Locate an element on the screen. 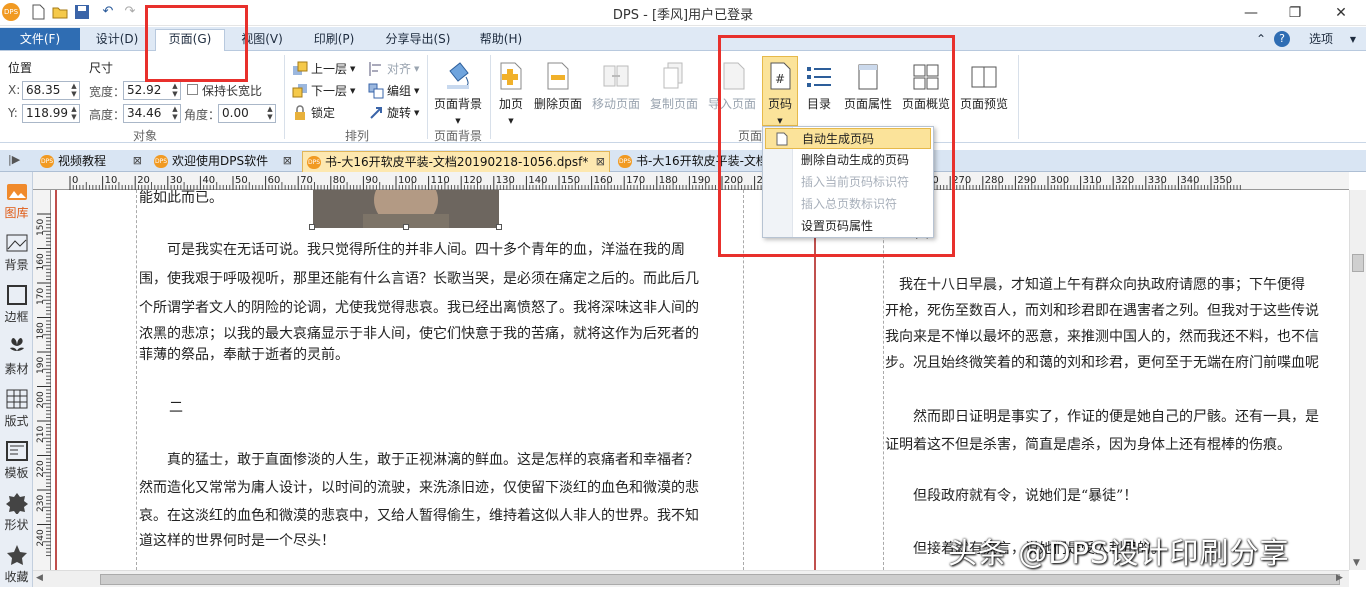  lock-icon is located at coordinates (300, 113).